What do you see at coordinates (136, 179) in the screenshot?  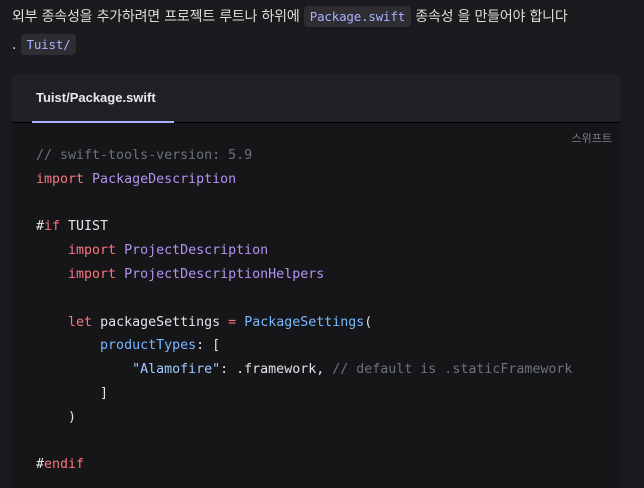 I see `code-line: import PackageDescription` at bounding box center [136, 179].